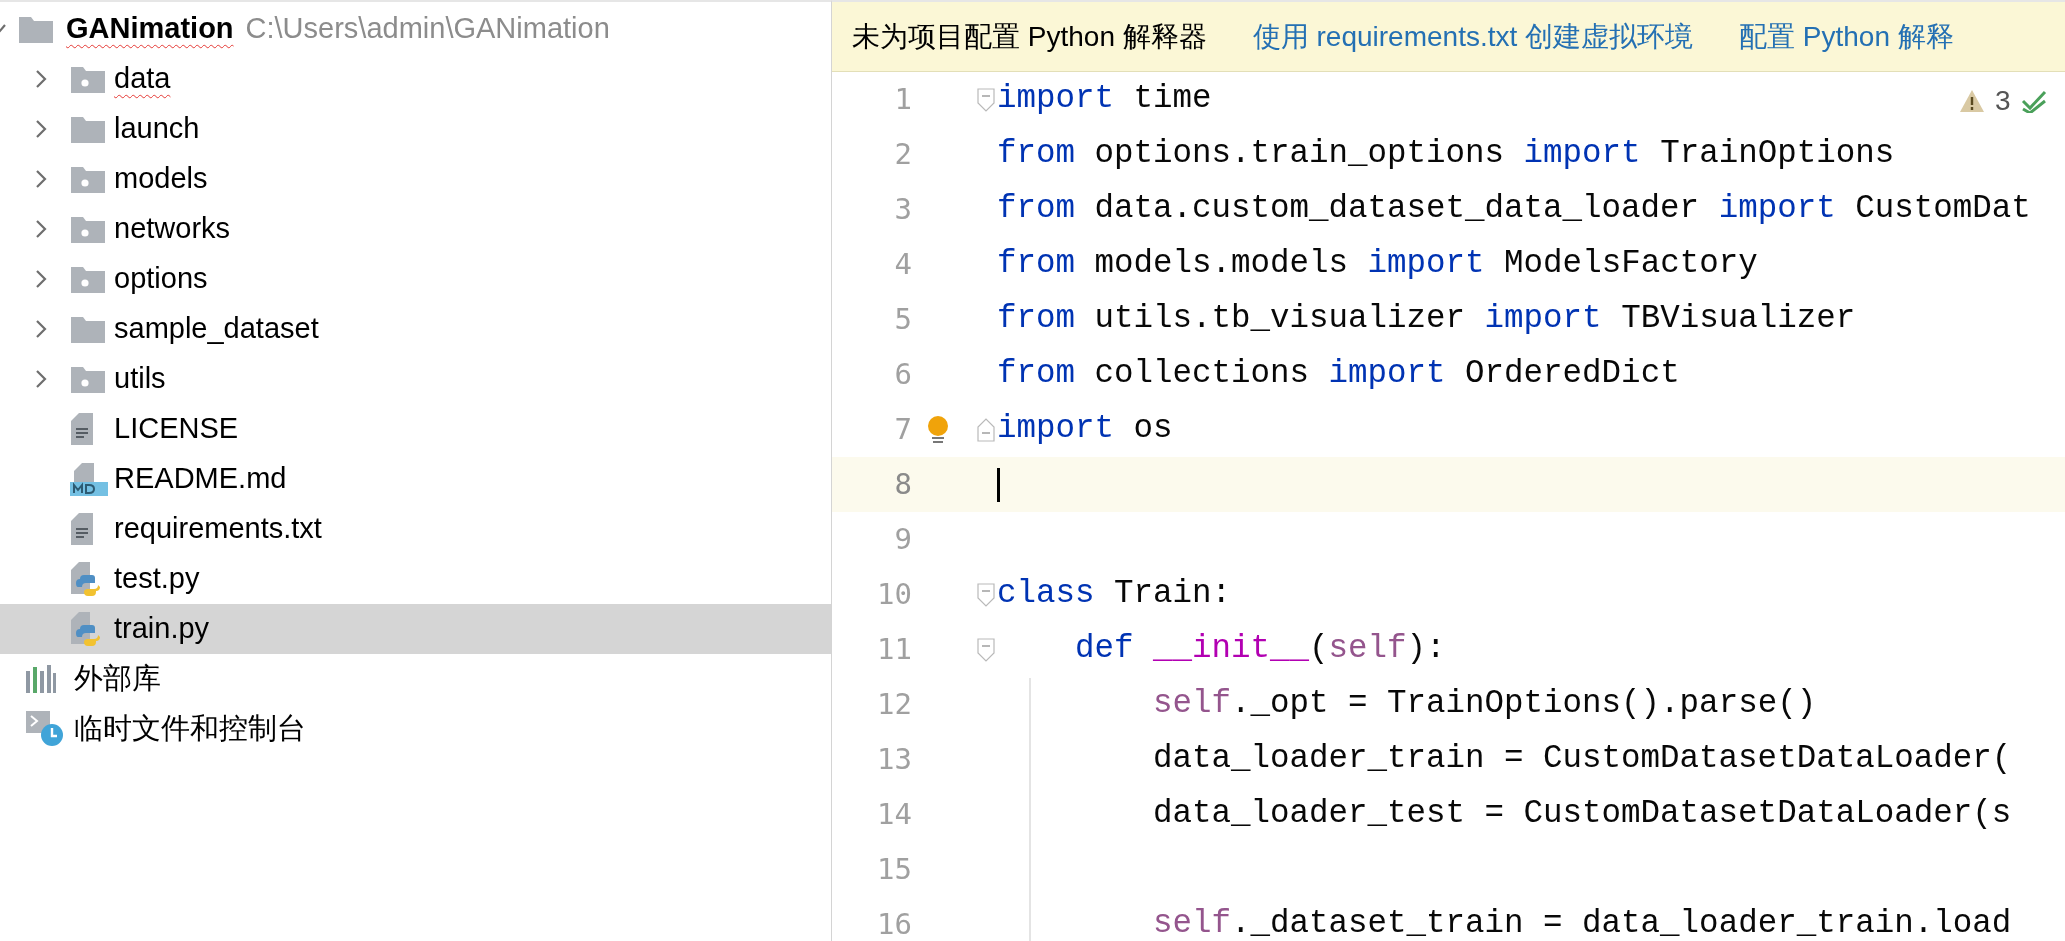 This screenshot has height=941, width=2065. What do you see at coordinates (1426, 319) in the screenshot?
I see `code-text: from utils.tb_visualizer import TBVisualizer` at bounding box center [1426, 319].